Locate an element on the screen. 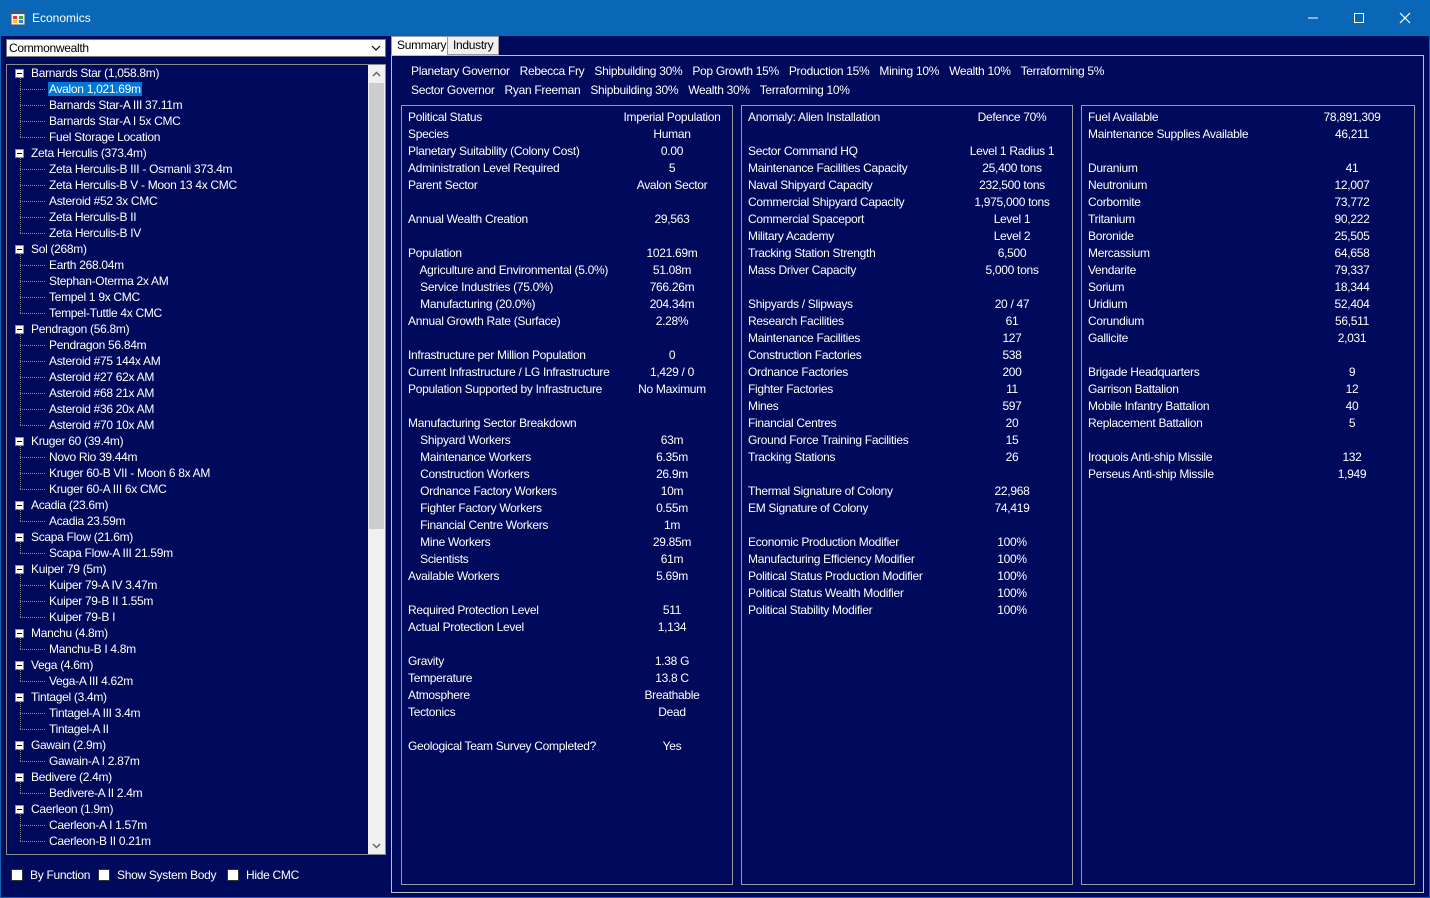  tree-body-node: Caerleon-B II 0.21m is located at coordinates (100, 841).